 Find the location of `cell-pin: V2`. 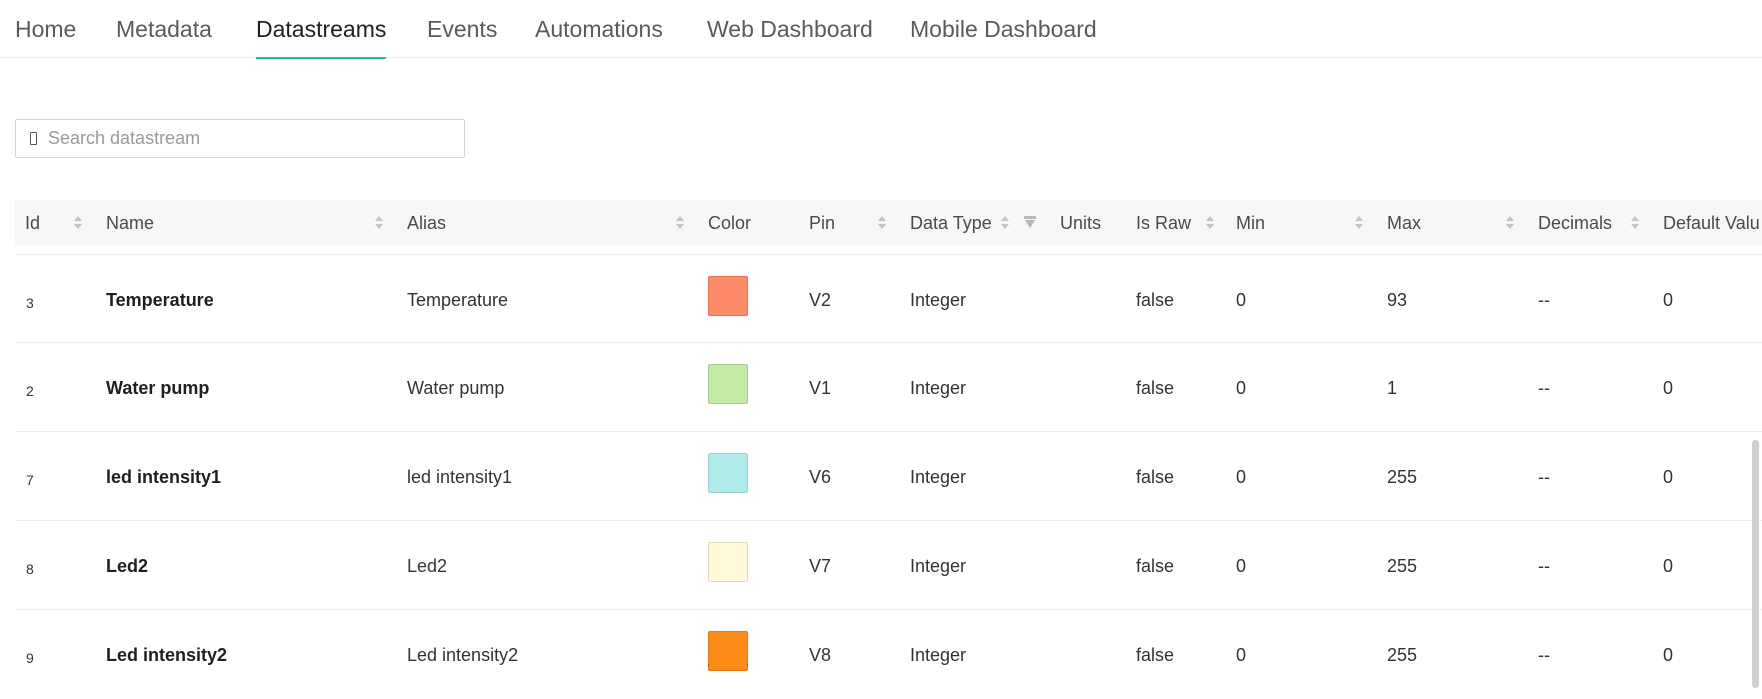

cell-pin: V2 is located at coordinates (820, 300).